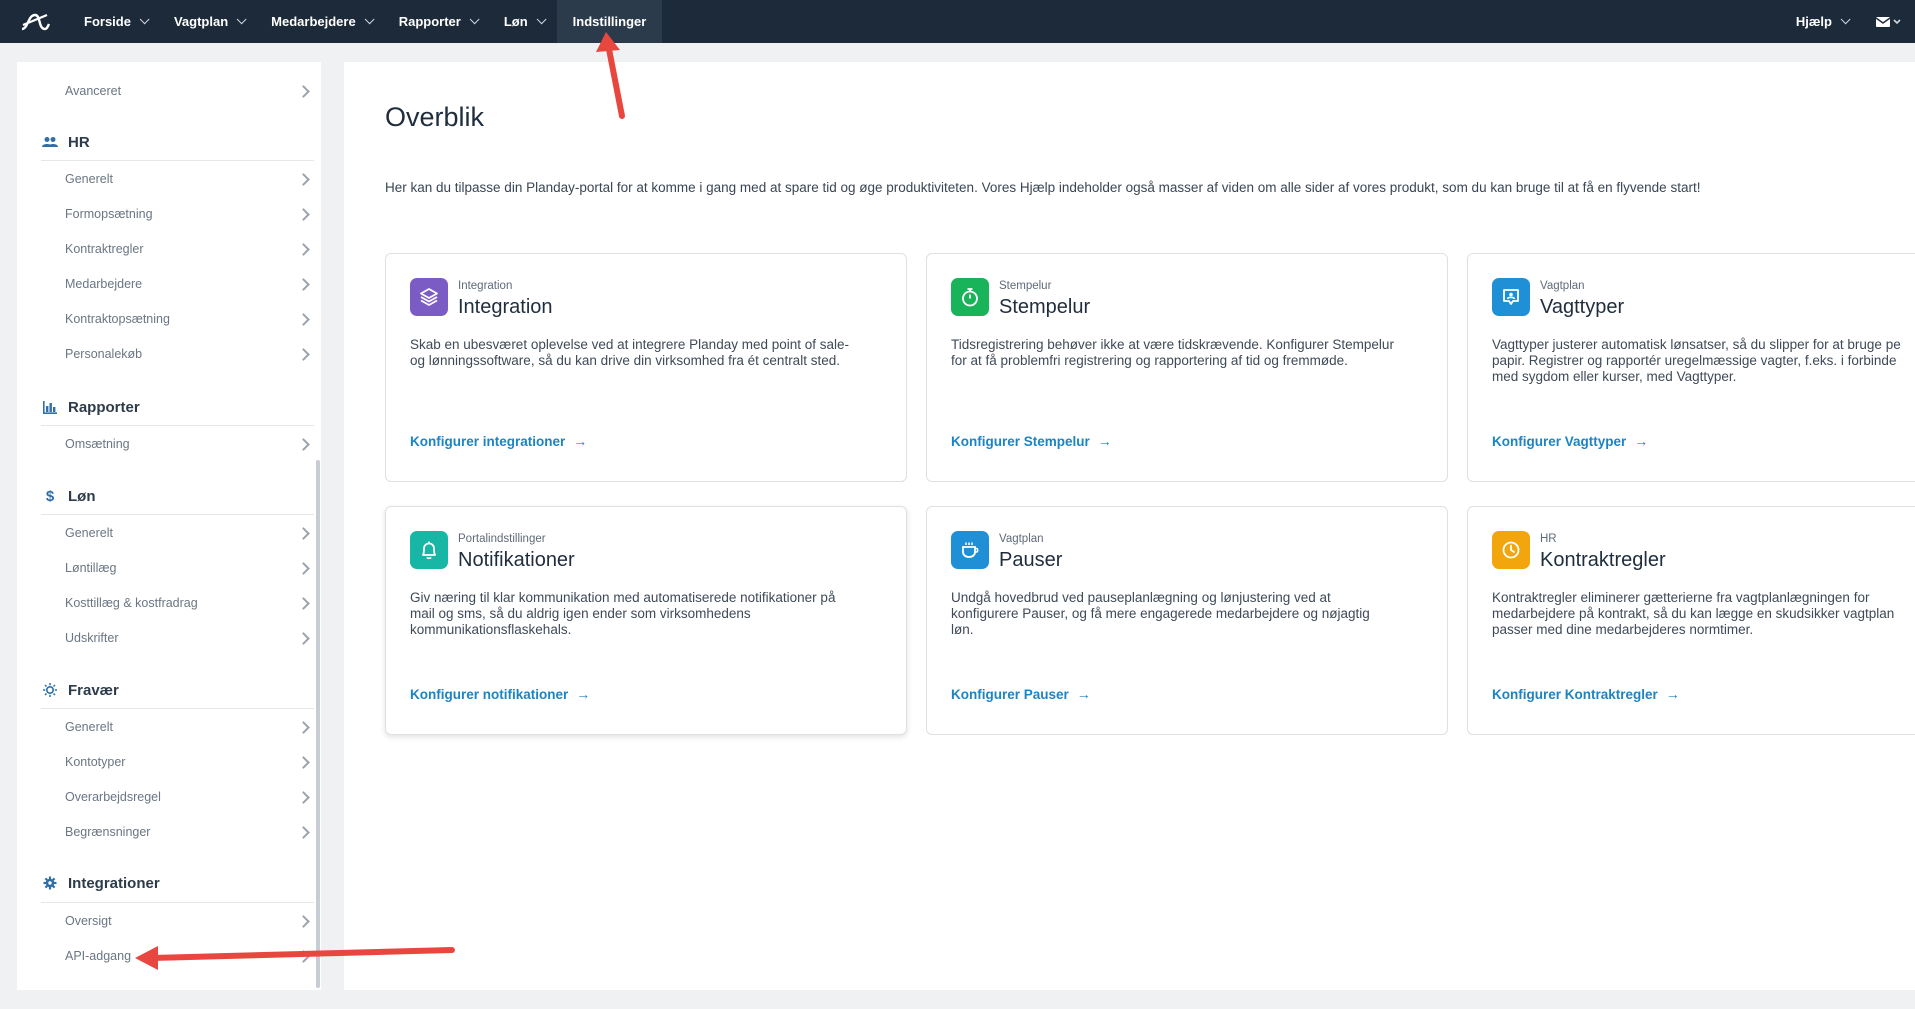 This screenshot has height=1009, width=1915. I want to click on section-lon-heading: $ Løn, so click(68, 496).